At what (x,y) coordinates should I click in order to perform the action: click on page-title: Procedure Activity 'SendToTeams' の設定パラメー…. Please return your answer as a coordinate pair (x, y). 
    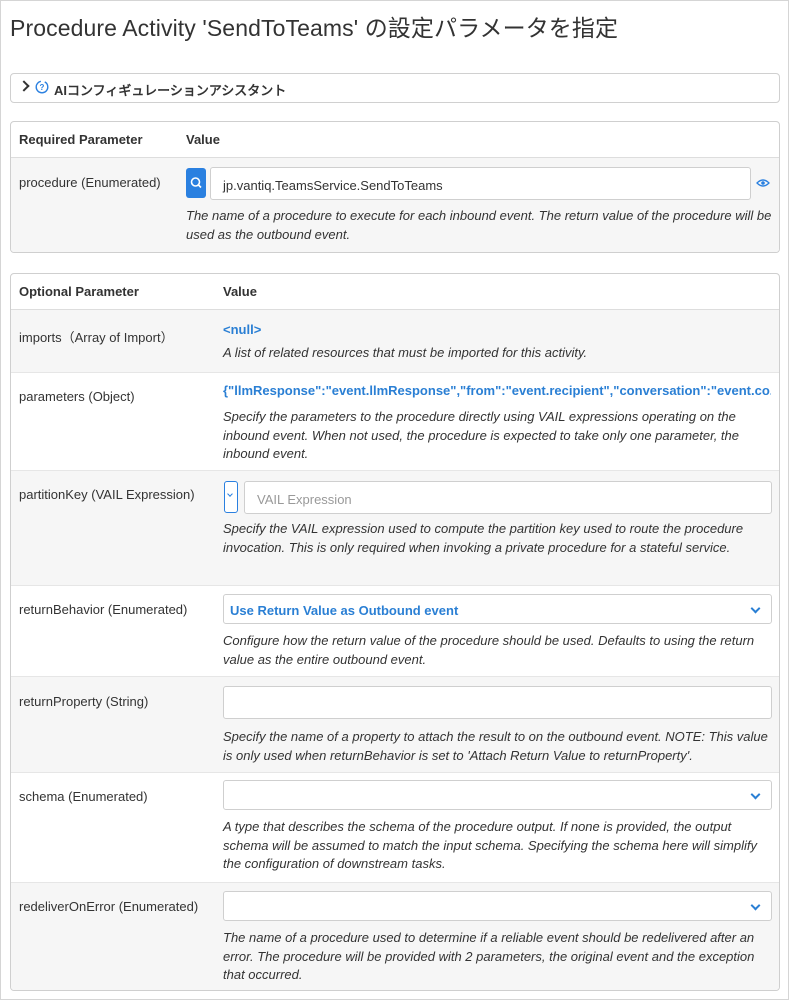
    Looking at the image, I should click on (314, 28).